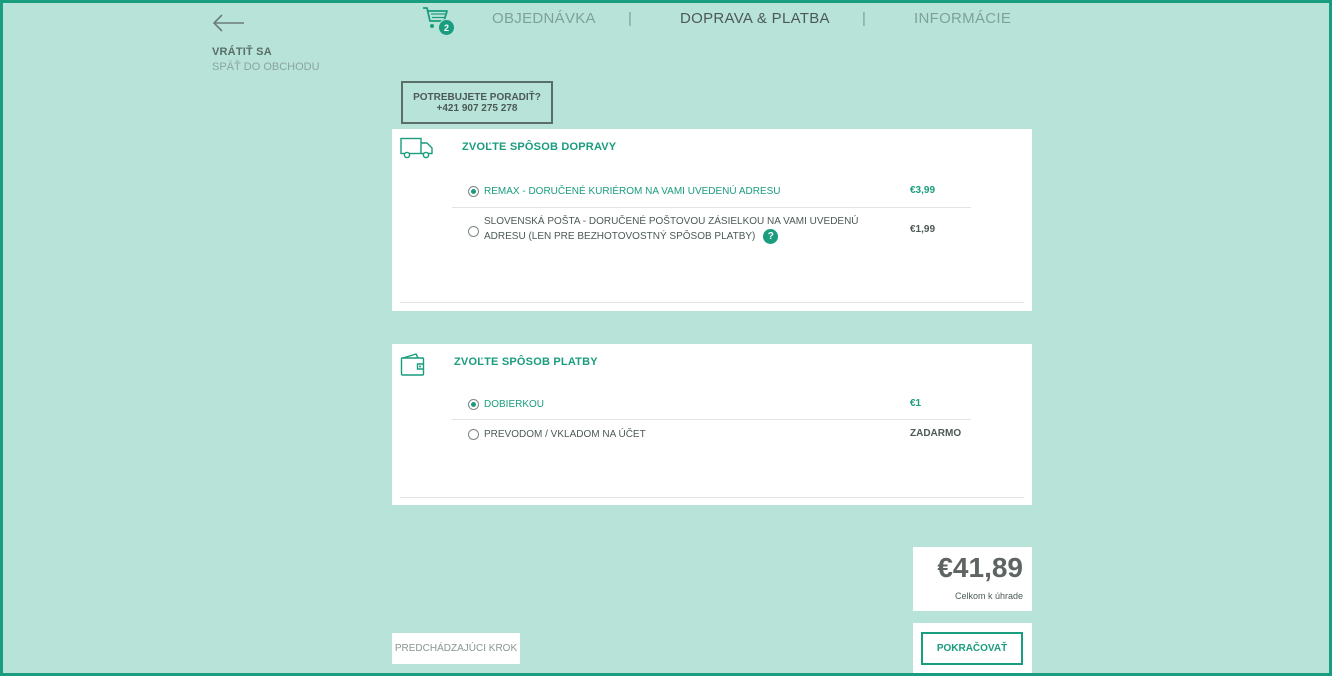  What do you see at coordinates (923, 229) in the screenshot?
I see `shipping-option-price: €1,99` at bounding box center [923, 229].